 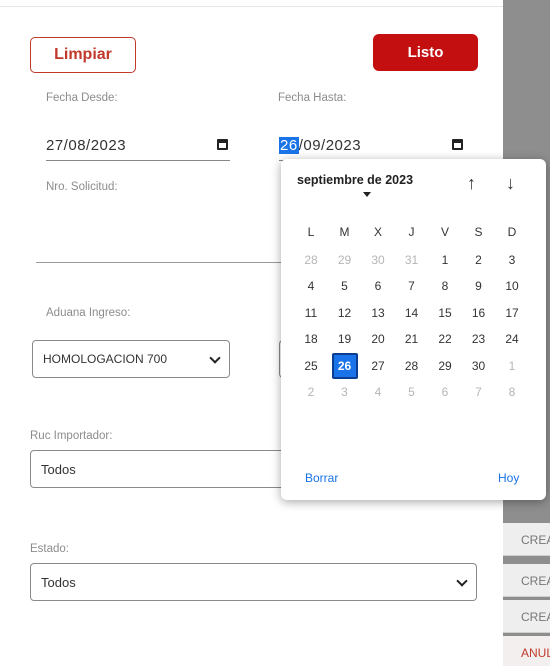 I want to click on date-from-value: 27/08/2023, so click(x=86, y=145).